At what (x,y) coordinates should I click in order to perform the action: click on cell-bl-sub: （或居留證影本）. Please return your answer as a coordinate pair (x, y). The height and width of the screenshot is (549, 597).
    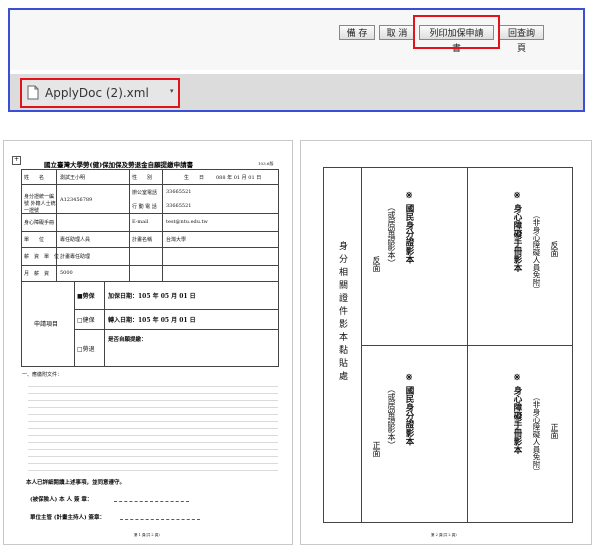
    Looking at the image, I should click on (391, 417).